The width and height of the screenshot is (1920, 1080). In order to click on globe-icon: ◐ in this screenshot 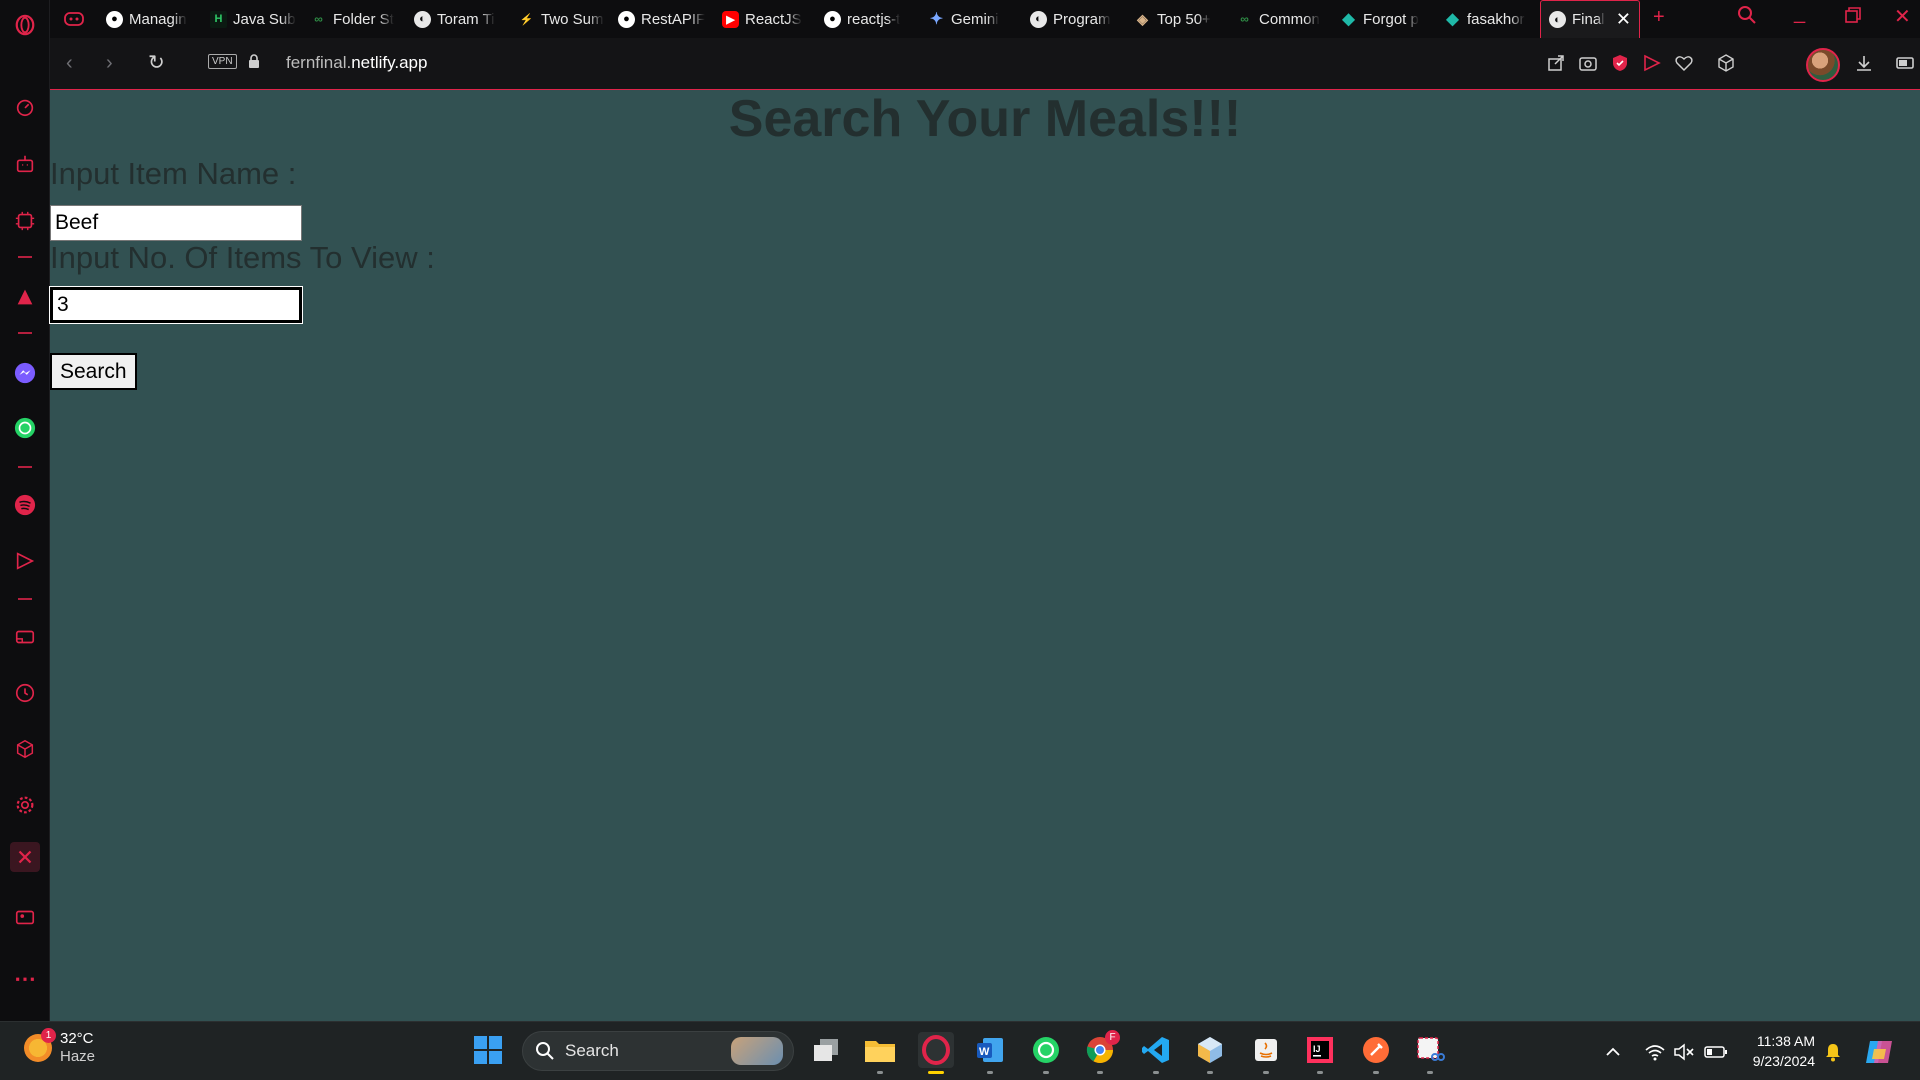, I will do `click(1038, 19)`.